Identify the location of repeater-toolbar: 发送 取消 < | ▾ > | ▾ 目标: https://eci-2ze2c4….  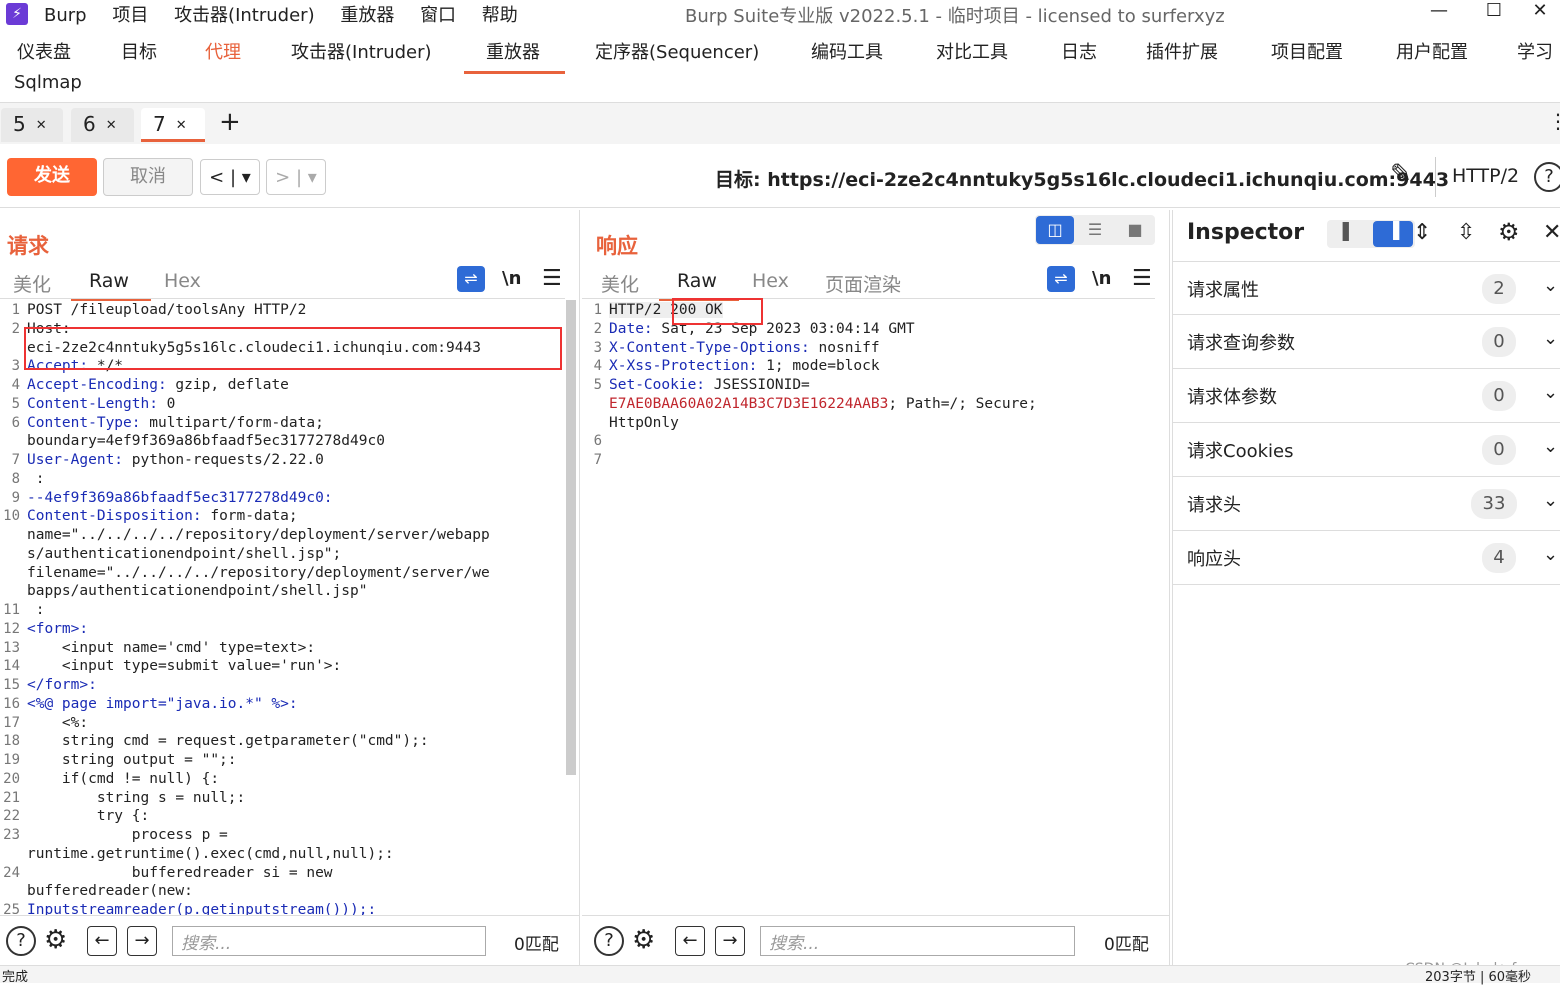
(780, 176).